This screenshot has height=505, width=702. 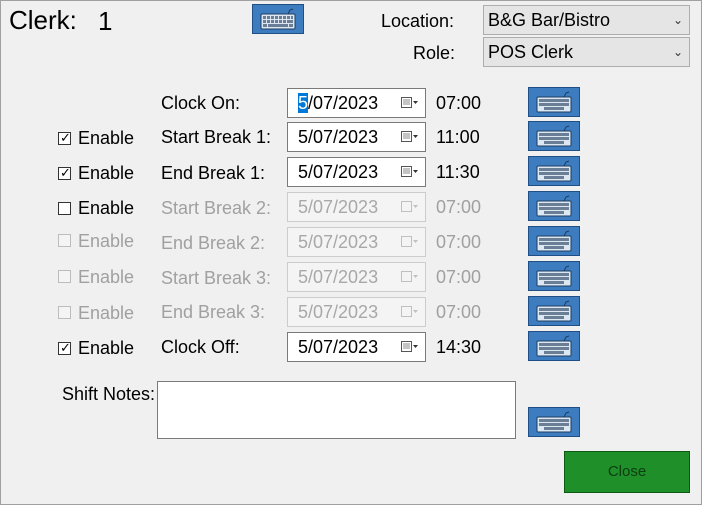 I want to click on close-button: Close, so click(x=627, y=472).